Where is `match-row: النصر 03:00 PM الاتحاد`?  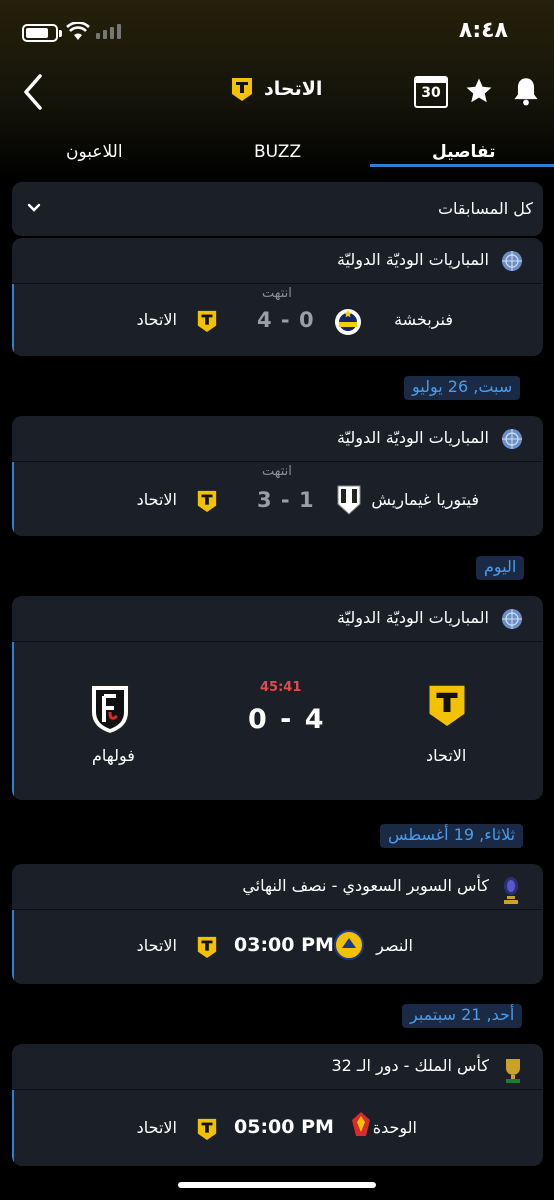
match-row: النصر 03:00 PM الاتحاد is located at coordinates (277, 947).